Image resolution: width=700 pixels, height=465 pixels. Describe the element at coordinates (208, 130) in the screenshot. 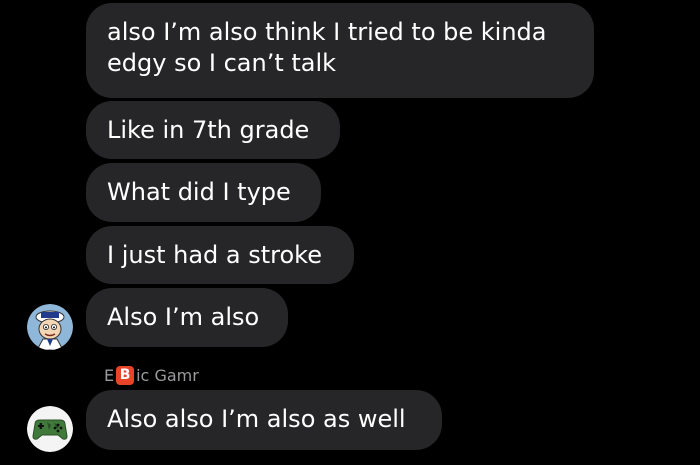

I see `message-text: Like in 7th grade` at that location.